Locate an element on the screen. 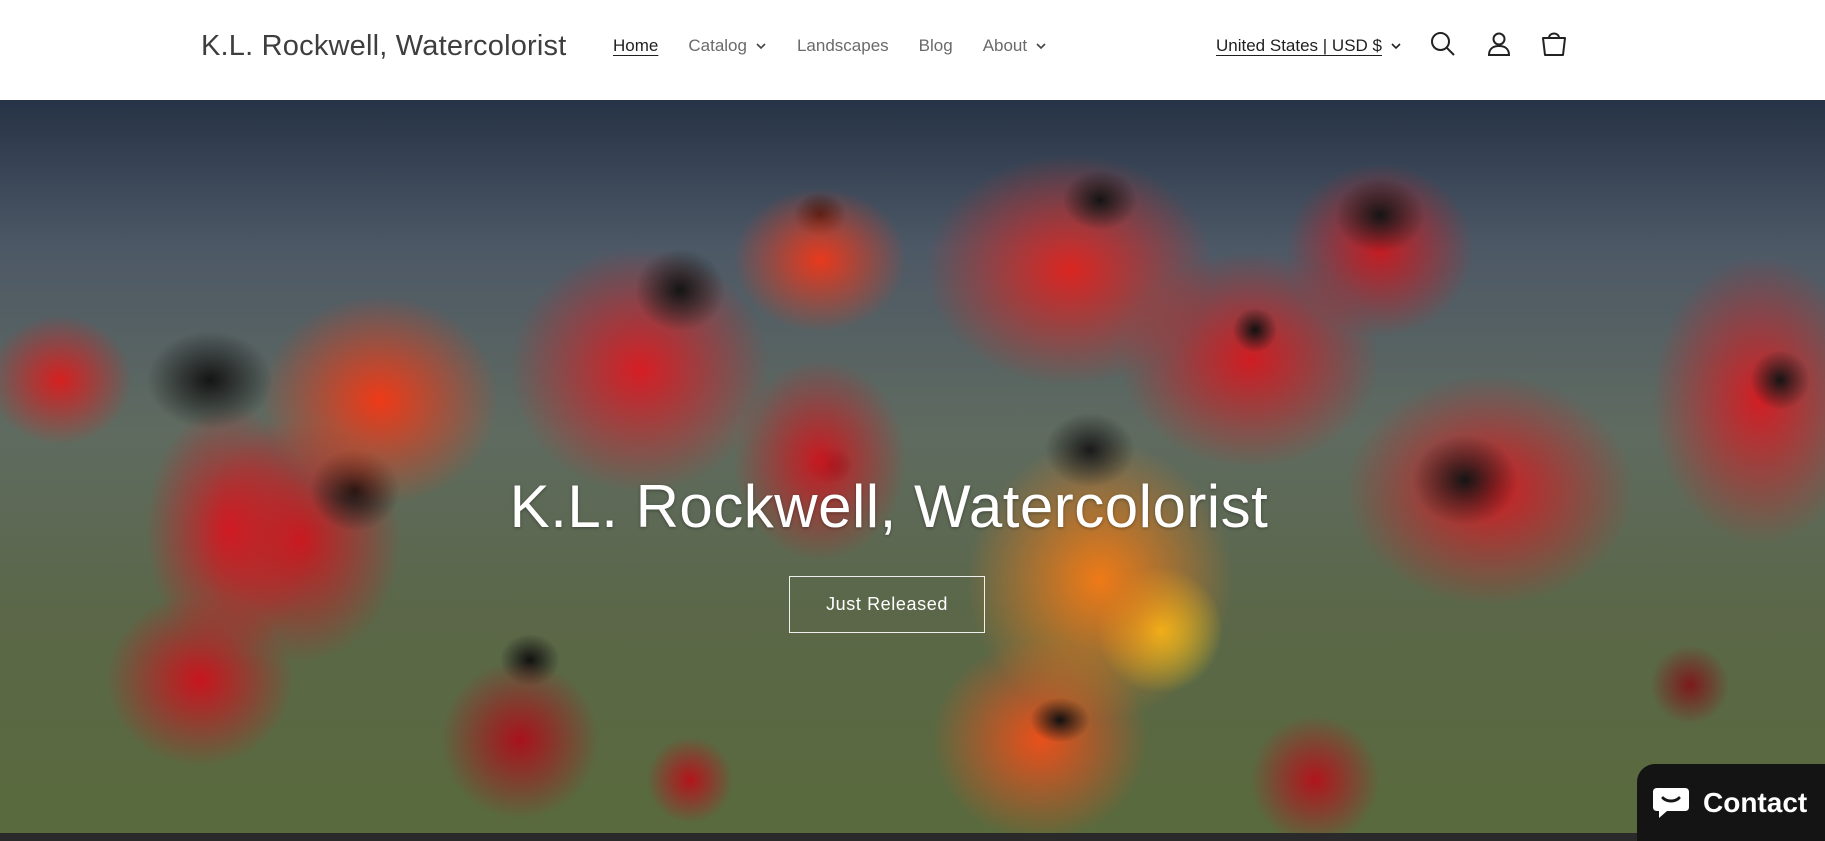 Image resolution: width=1825 pixels, height=841 pixels. nav-item-landscapes: Landscapes is located at coordinates (843, 46).